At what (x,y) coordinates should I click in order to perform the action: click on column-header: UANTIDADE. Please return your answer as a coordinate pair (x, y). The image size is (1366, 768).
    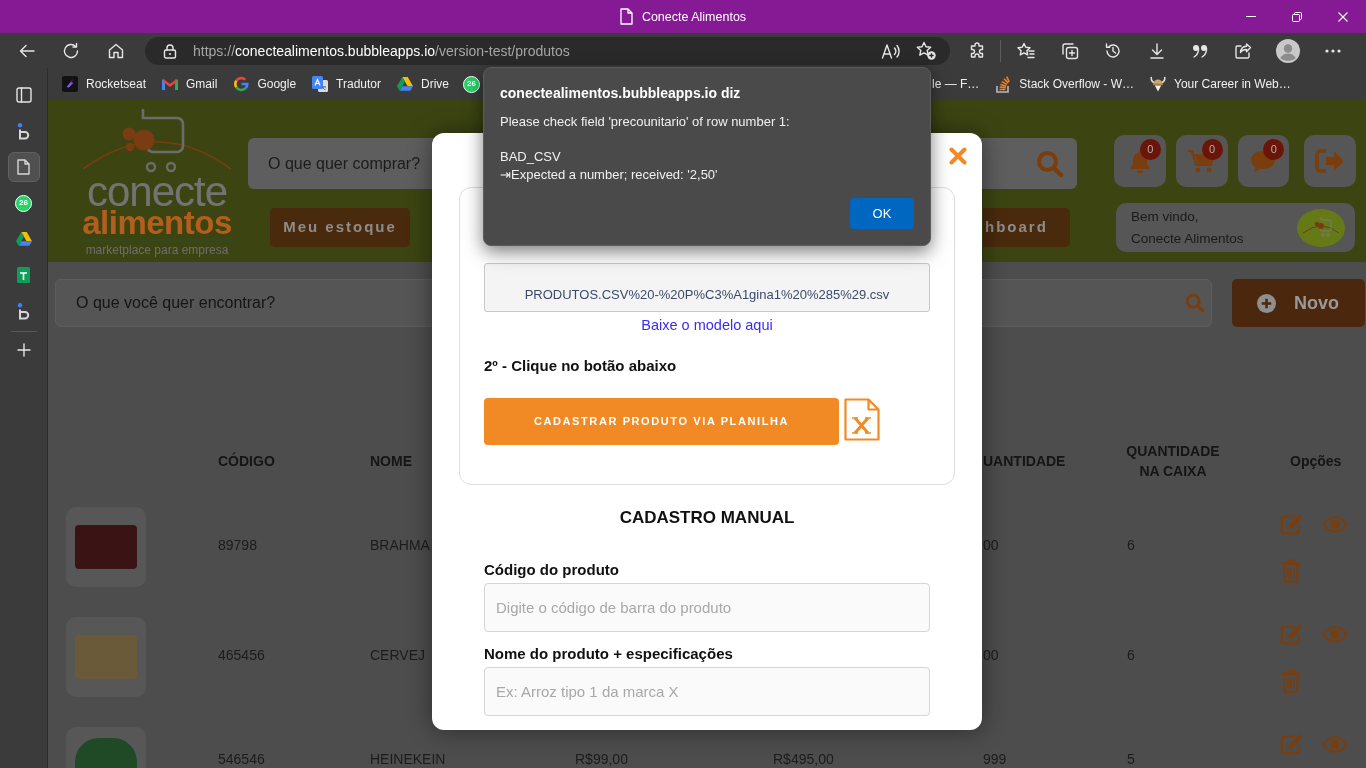
    Looking at the image, I should click on (1024, 461).